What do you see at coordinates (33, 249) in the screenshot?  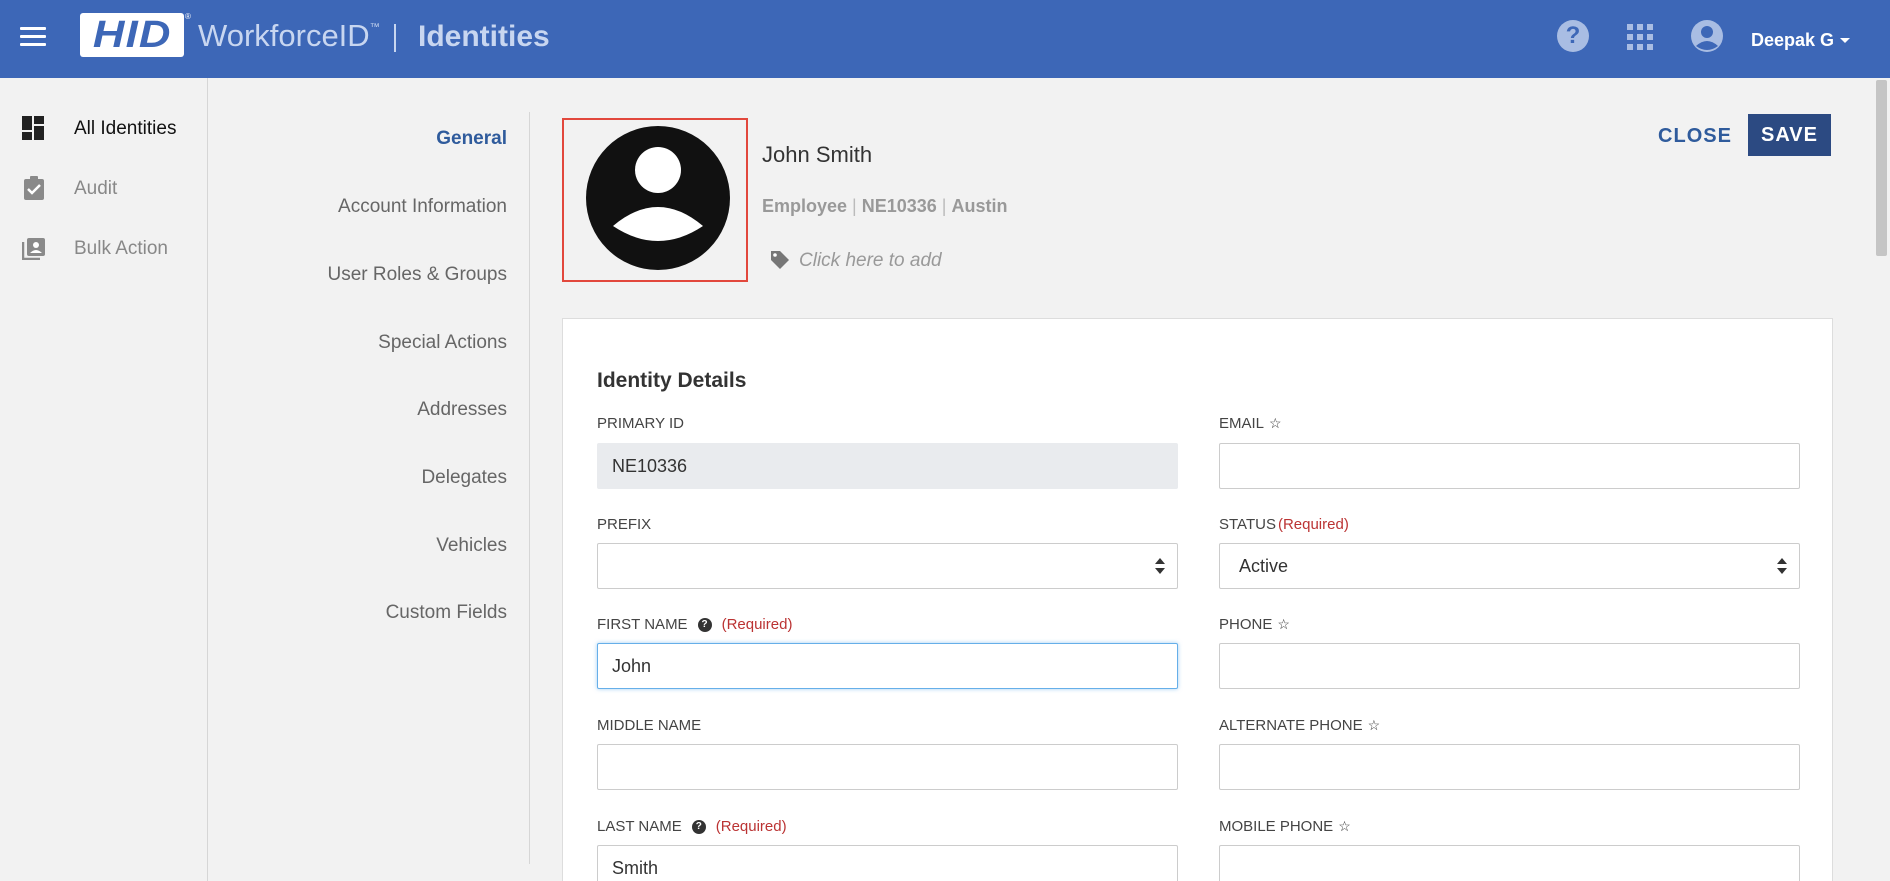 I see `contacts-icon` at bounding box center [33, 249].